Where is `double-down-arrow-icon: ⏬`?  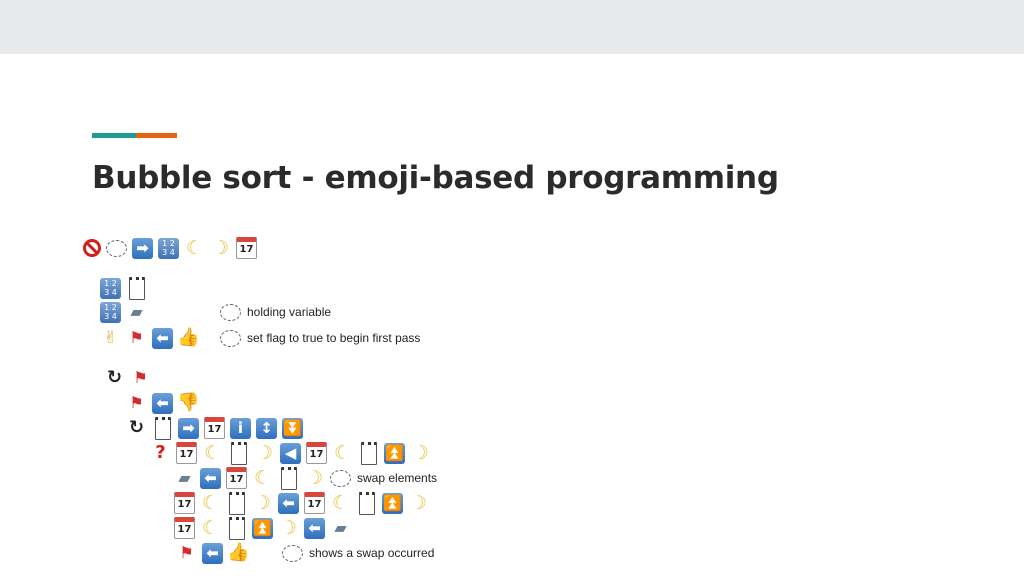
double-down-arrow-icon: ⏬ is located at coordinates (292, 428).